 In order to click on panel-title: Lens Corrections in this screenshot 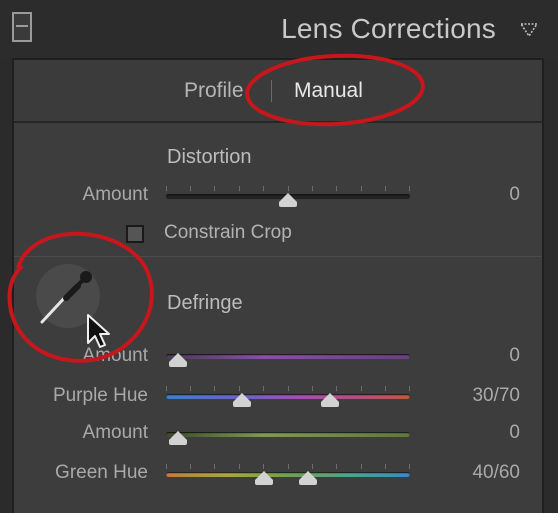, I will do `click(388, 29)`.